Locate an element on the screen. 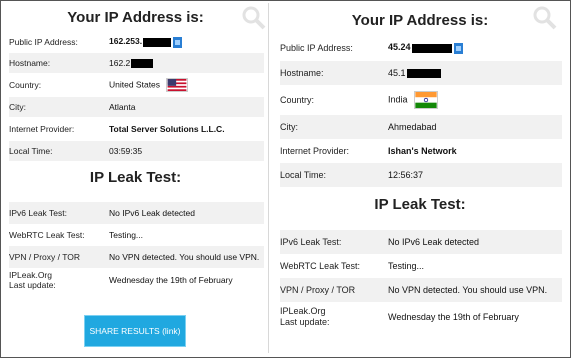 The image size is (571, 358). row-local-time: Local Time: 12:56:37 is located at coordinates (421, 175).